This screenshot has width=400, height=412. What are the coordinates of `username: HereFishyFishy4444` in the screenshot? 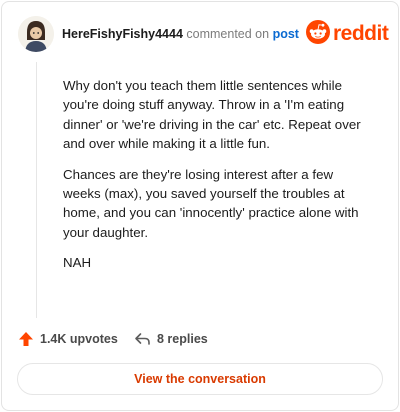 It's located at (122, 34).